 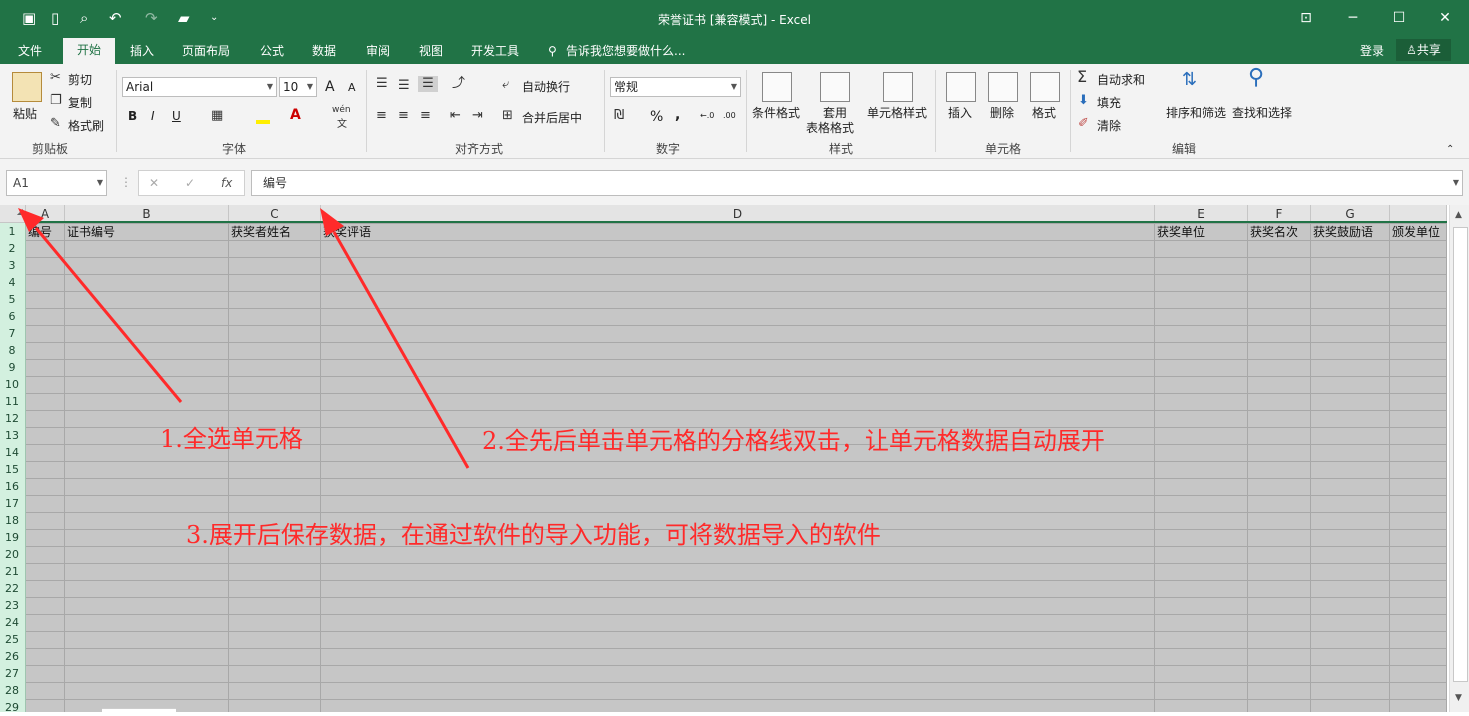 I want to click on annotation-step-1: 1.全选单元格, so click(x=231, y=439).